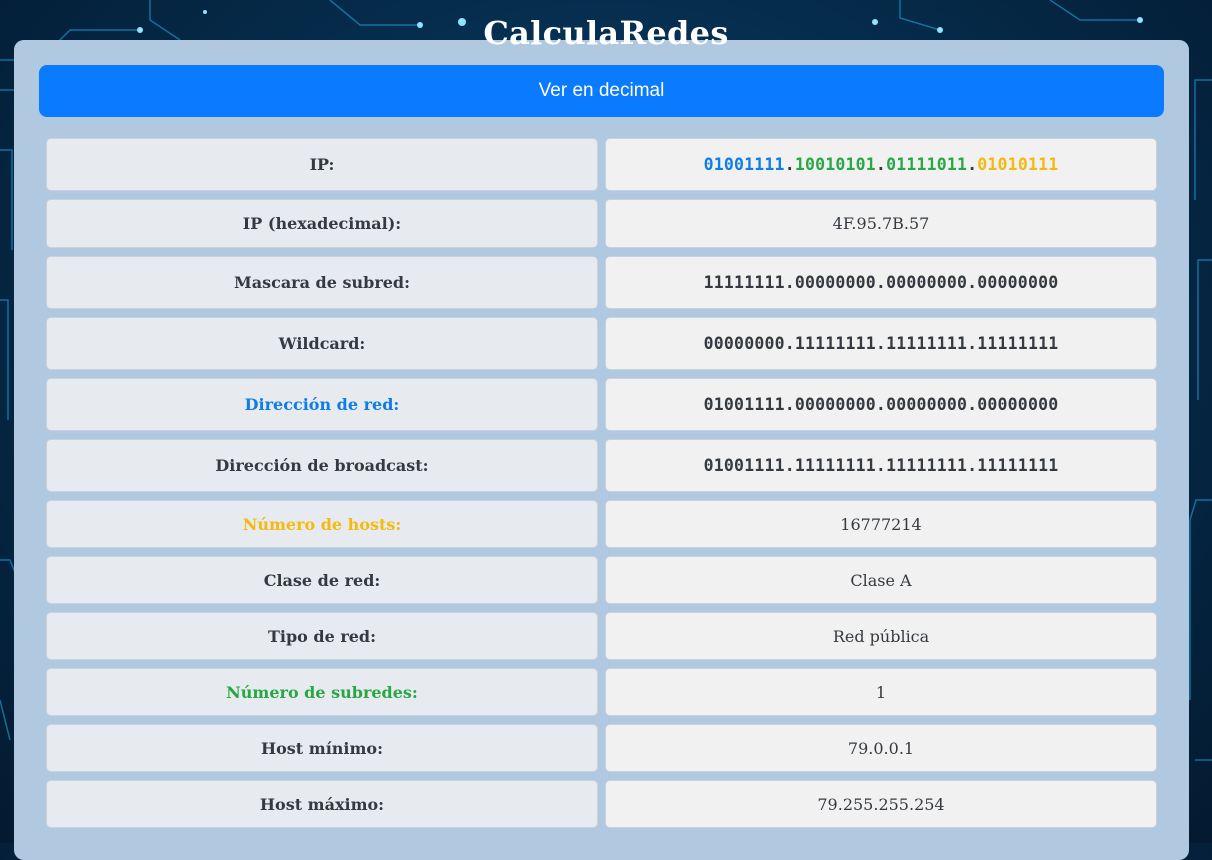  I want to click on subnet-mask-label: Mascara de subred:, so click(322, 282).